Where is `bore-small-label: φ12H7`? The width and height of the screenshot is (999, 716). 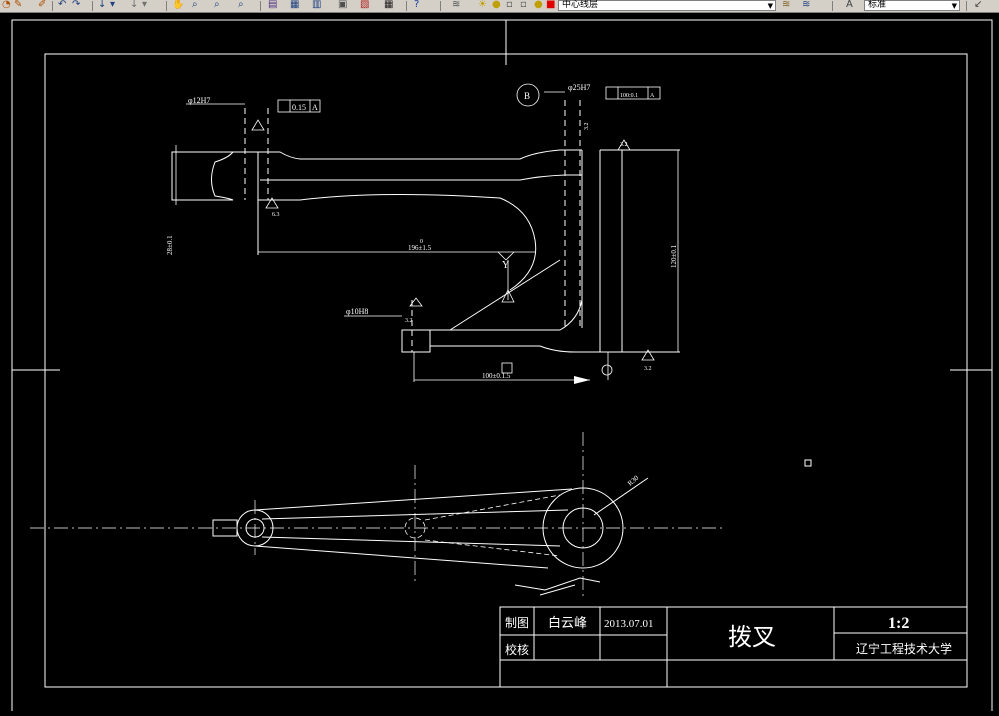 bore-small-label: φ12H7 is located at coordinates (199, 100).